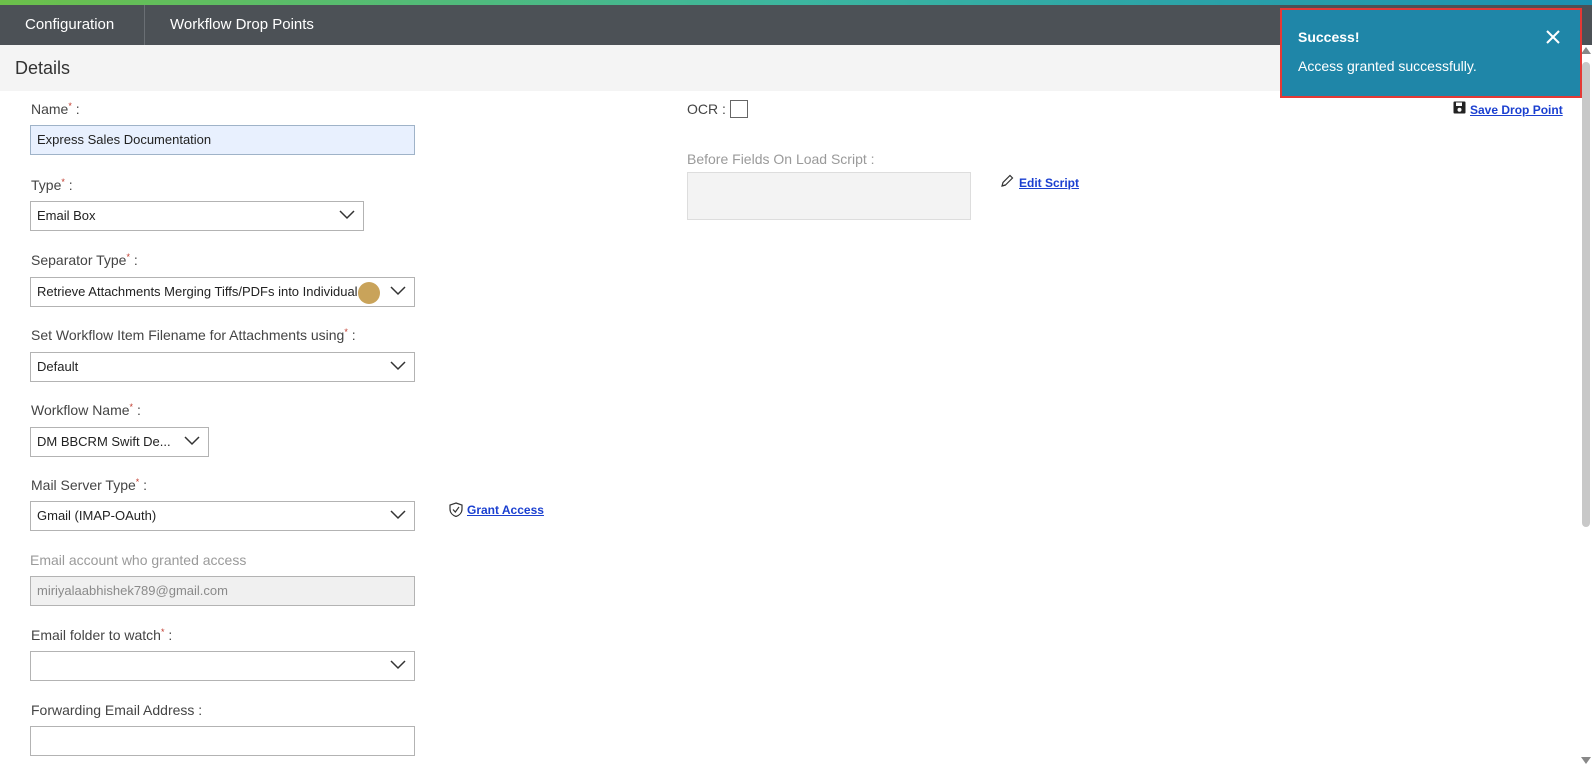 The height and width of the screenshot is (776, 1592). I want to click on password-manager-icon, so click(369, 293).